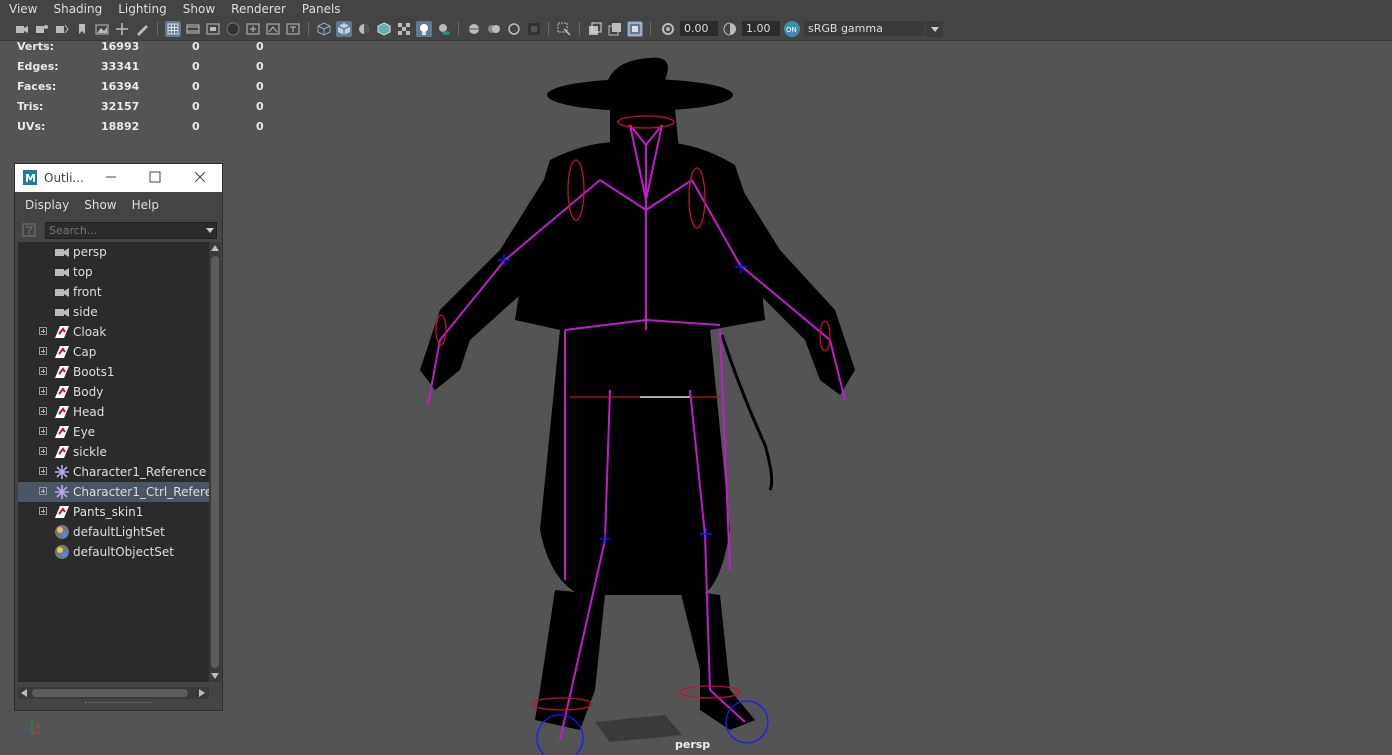 Image resolution: width=1392 pixels, height=755 pixels. Describe the element at coordinates (113, 432) in the screenshot. I see `outliner-item-eye: Eye` at that location.